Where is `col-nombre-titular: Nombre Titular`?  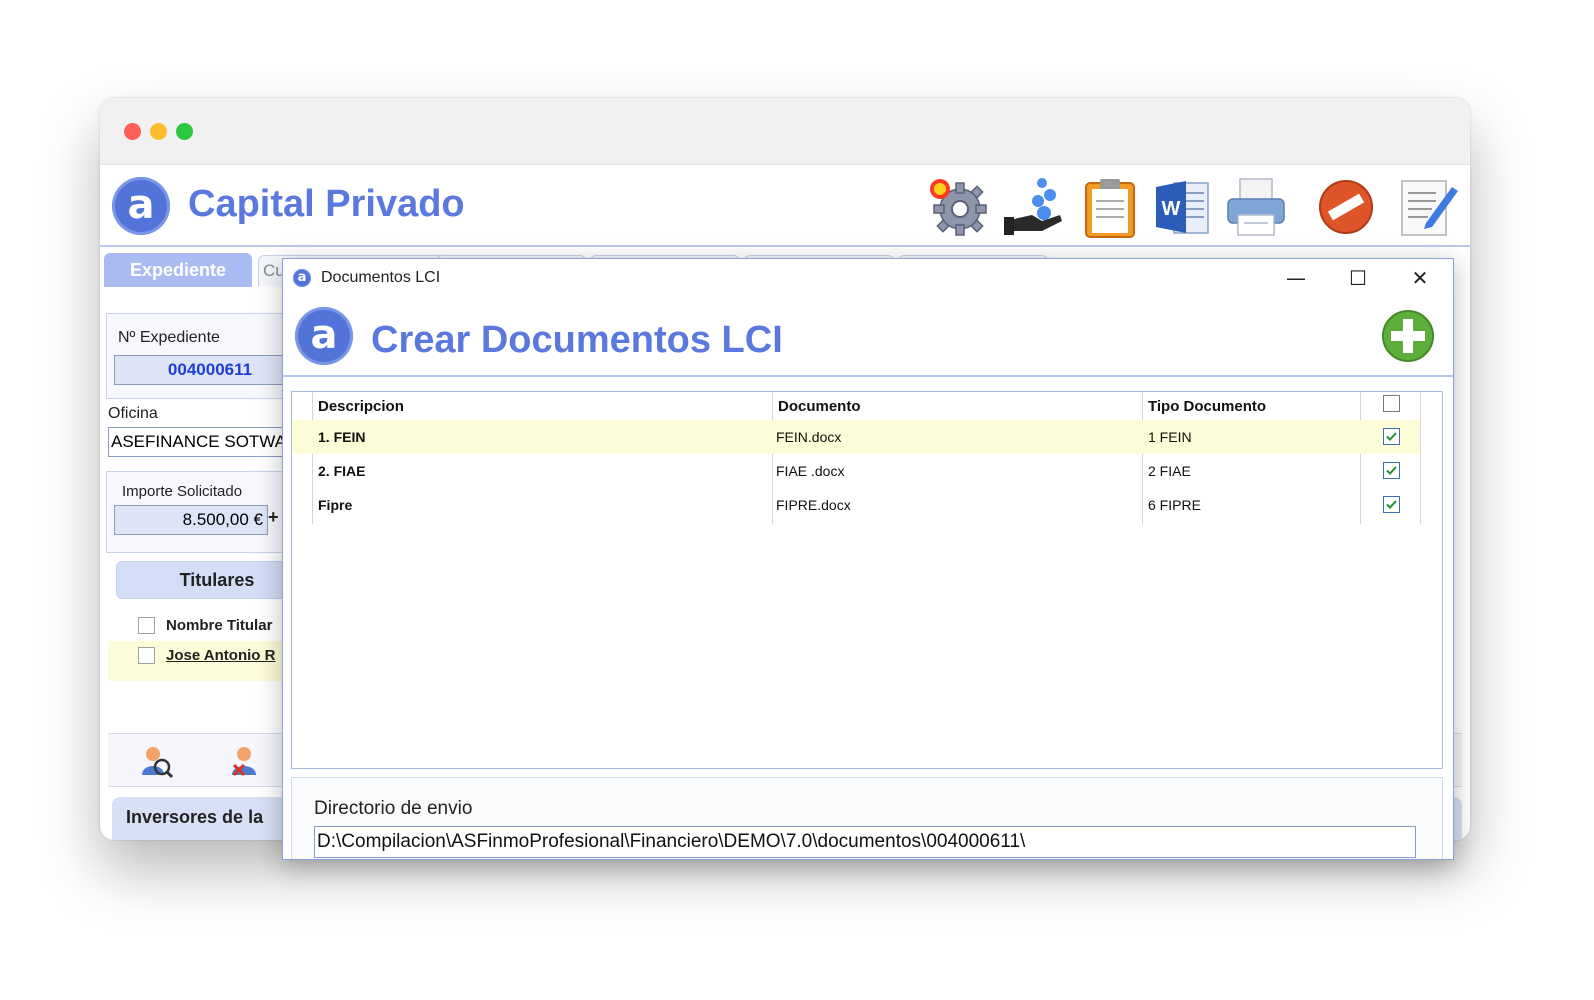 col-nombre-titular: Nombre Titular is located at coordinates (219, 625).